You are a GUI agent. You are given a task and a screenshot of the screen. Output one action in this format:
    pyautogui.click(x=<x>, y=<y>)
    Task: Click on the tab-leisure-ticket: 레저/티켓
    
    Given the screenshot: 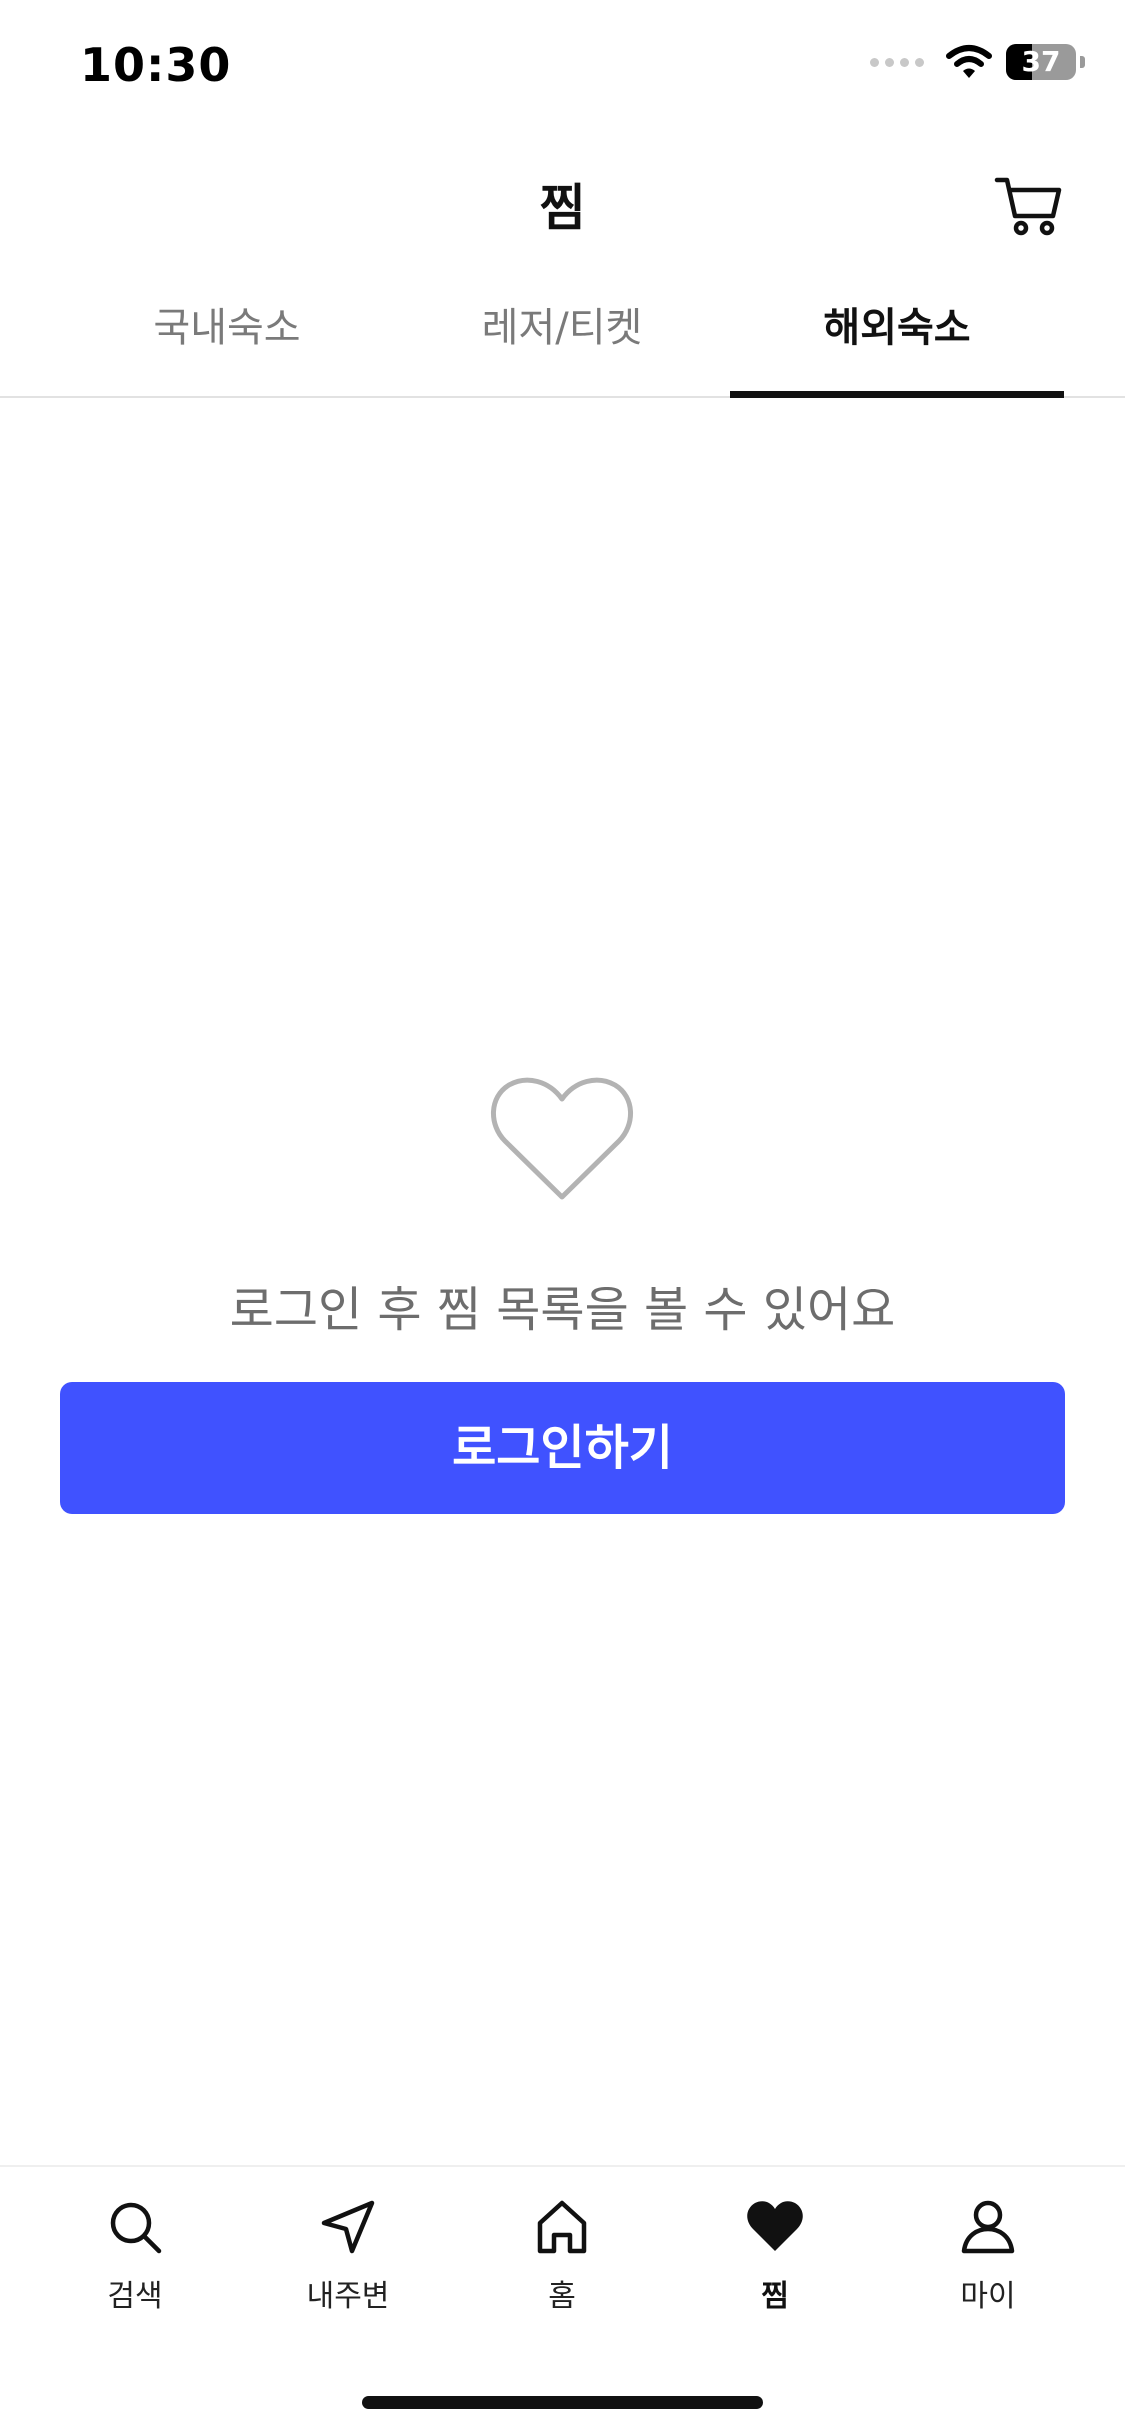 What is the action you would take?
    pyautogui.click(x=562, y=338)
    